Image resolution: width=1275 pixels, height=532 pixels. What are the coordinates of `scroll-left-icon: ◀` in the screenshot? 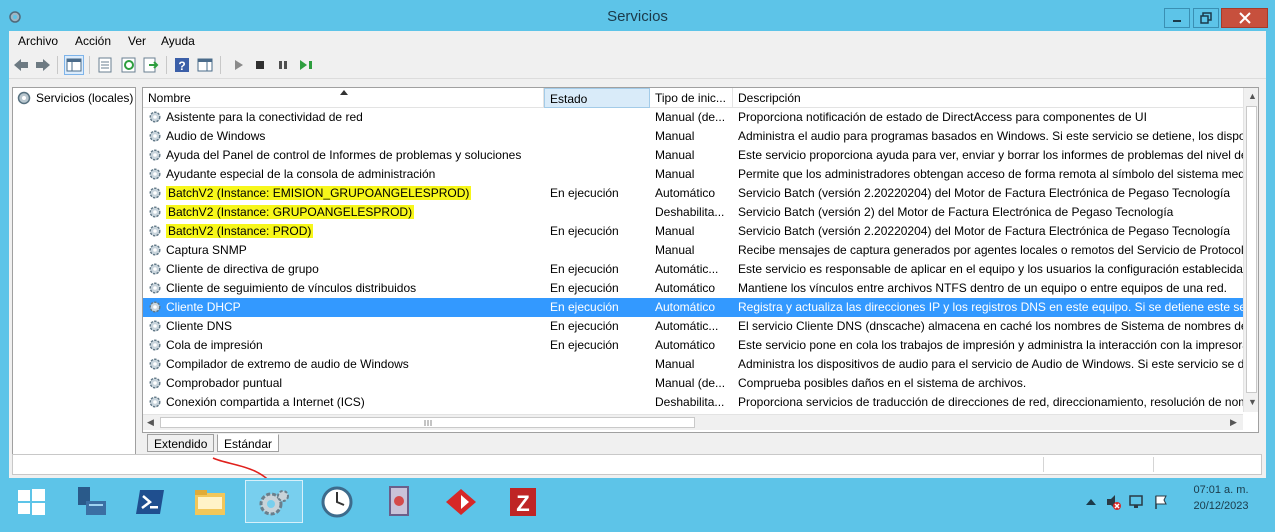 It's located at (150, 422).